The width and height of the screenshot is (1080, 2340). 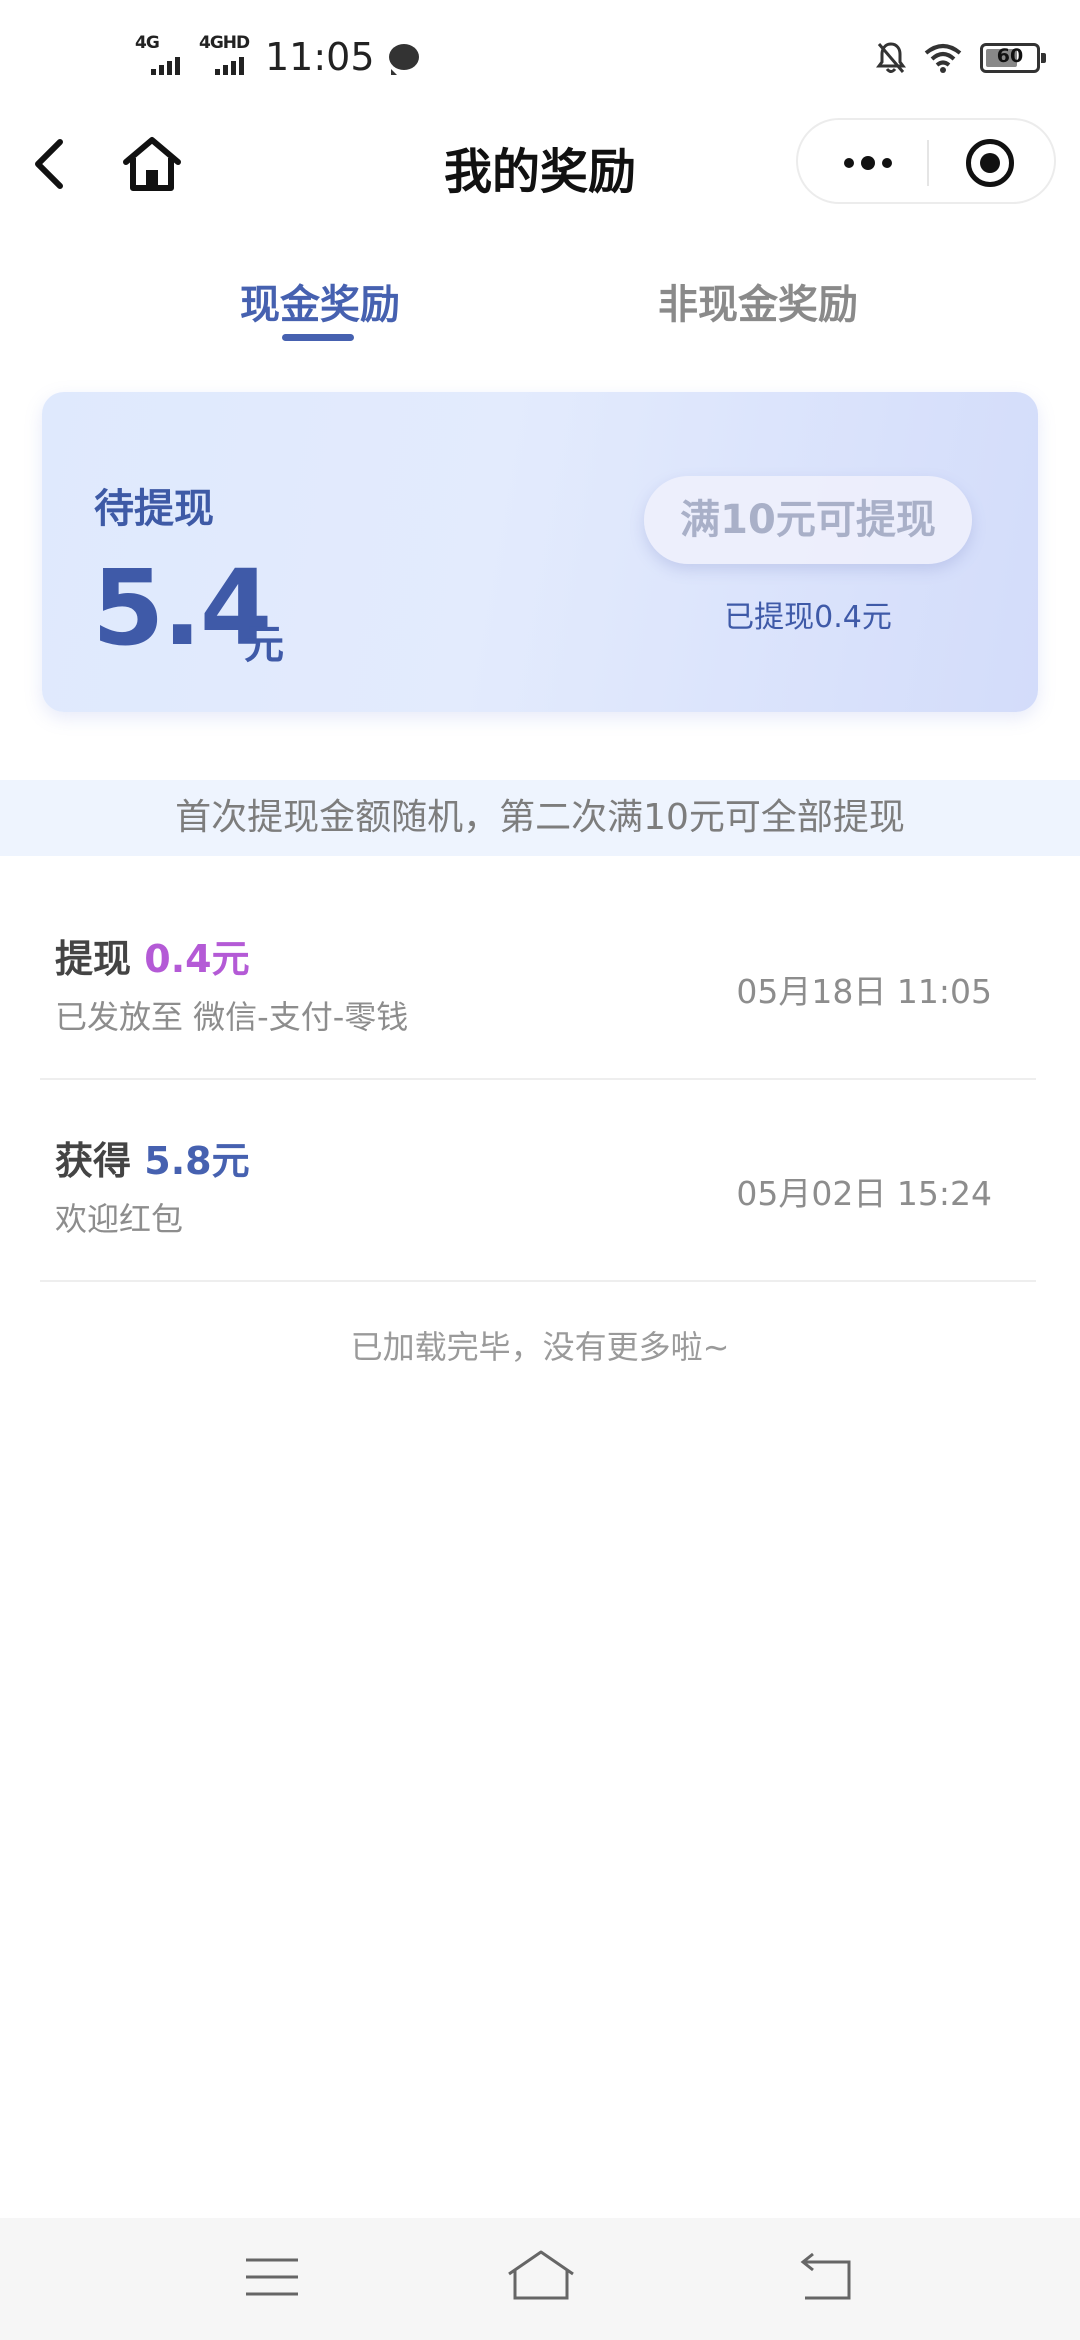 I want to click on nav-bar: 我的奖励, so click(x=540, y=165).